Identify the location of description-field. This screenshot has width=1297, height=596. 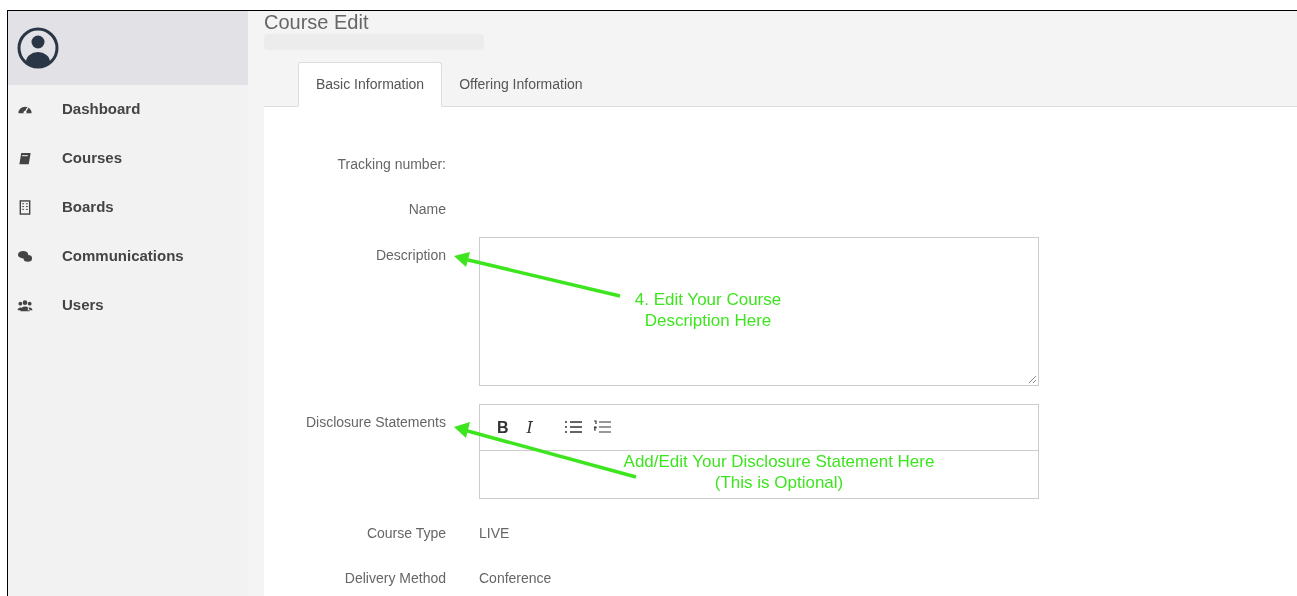
(759, 311).